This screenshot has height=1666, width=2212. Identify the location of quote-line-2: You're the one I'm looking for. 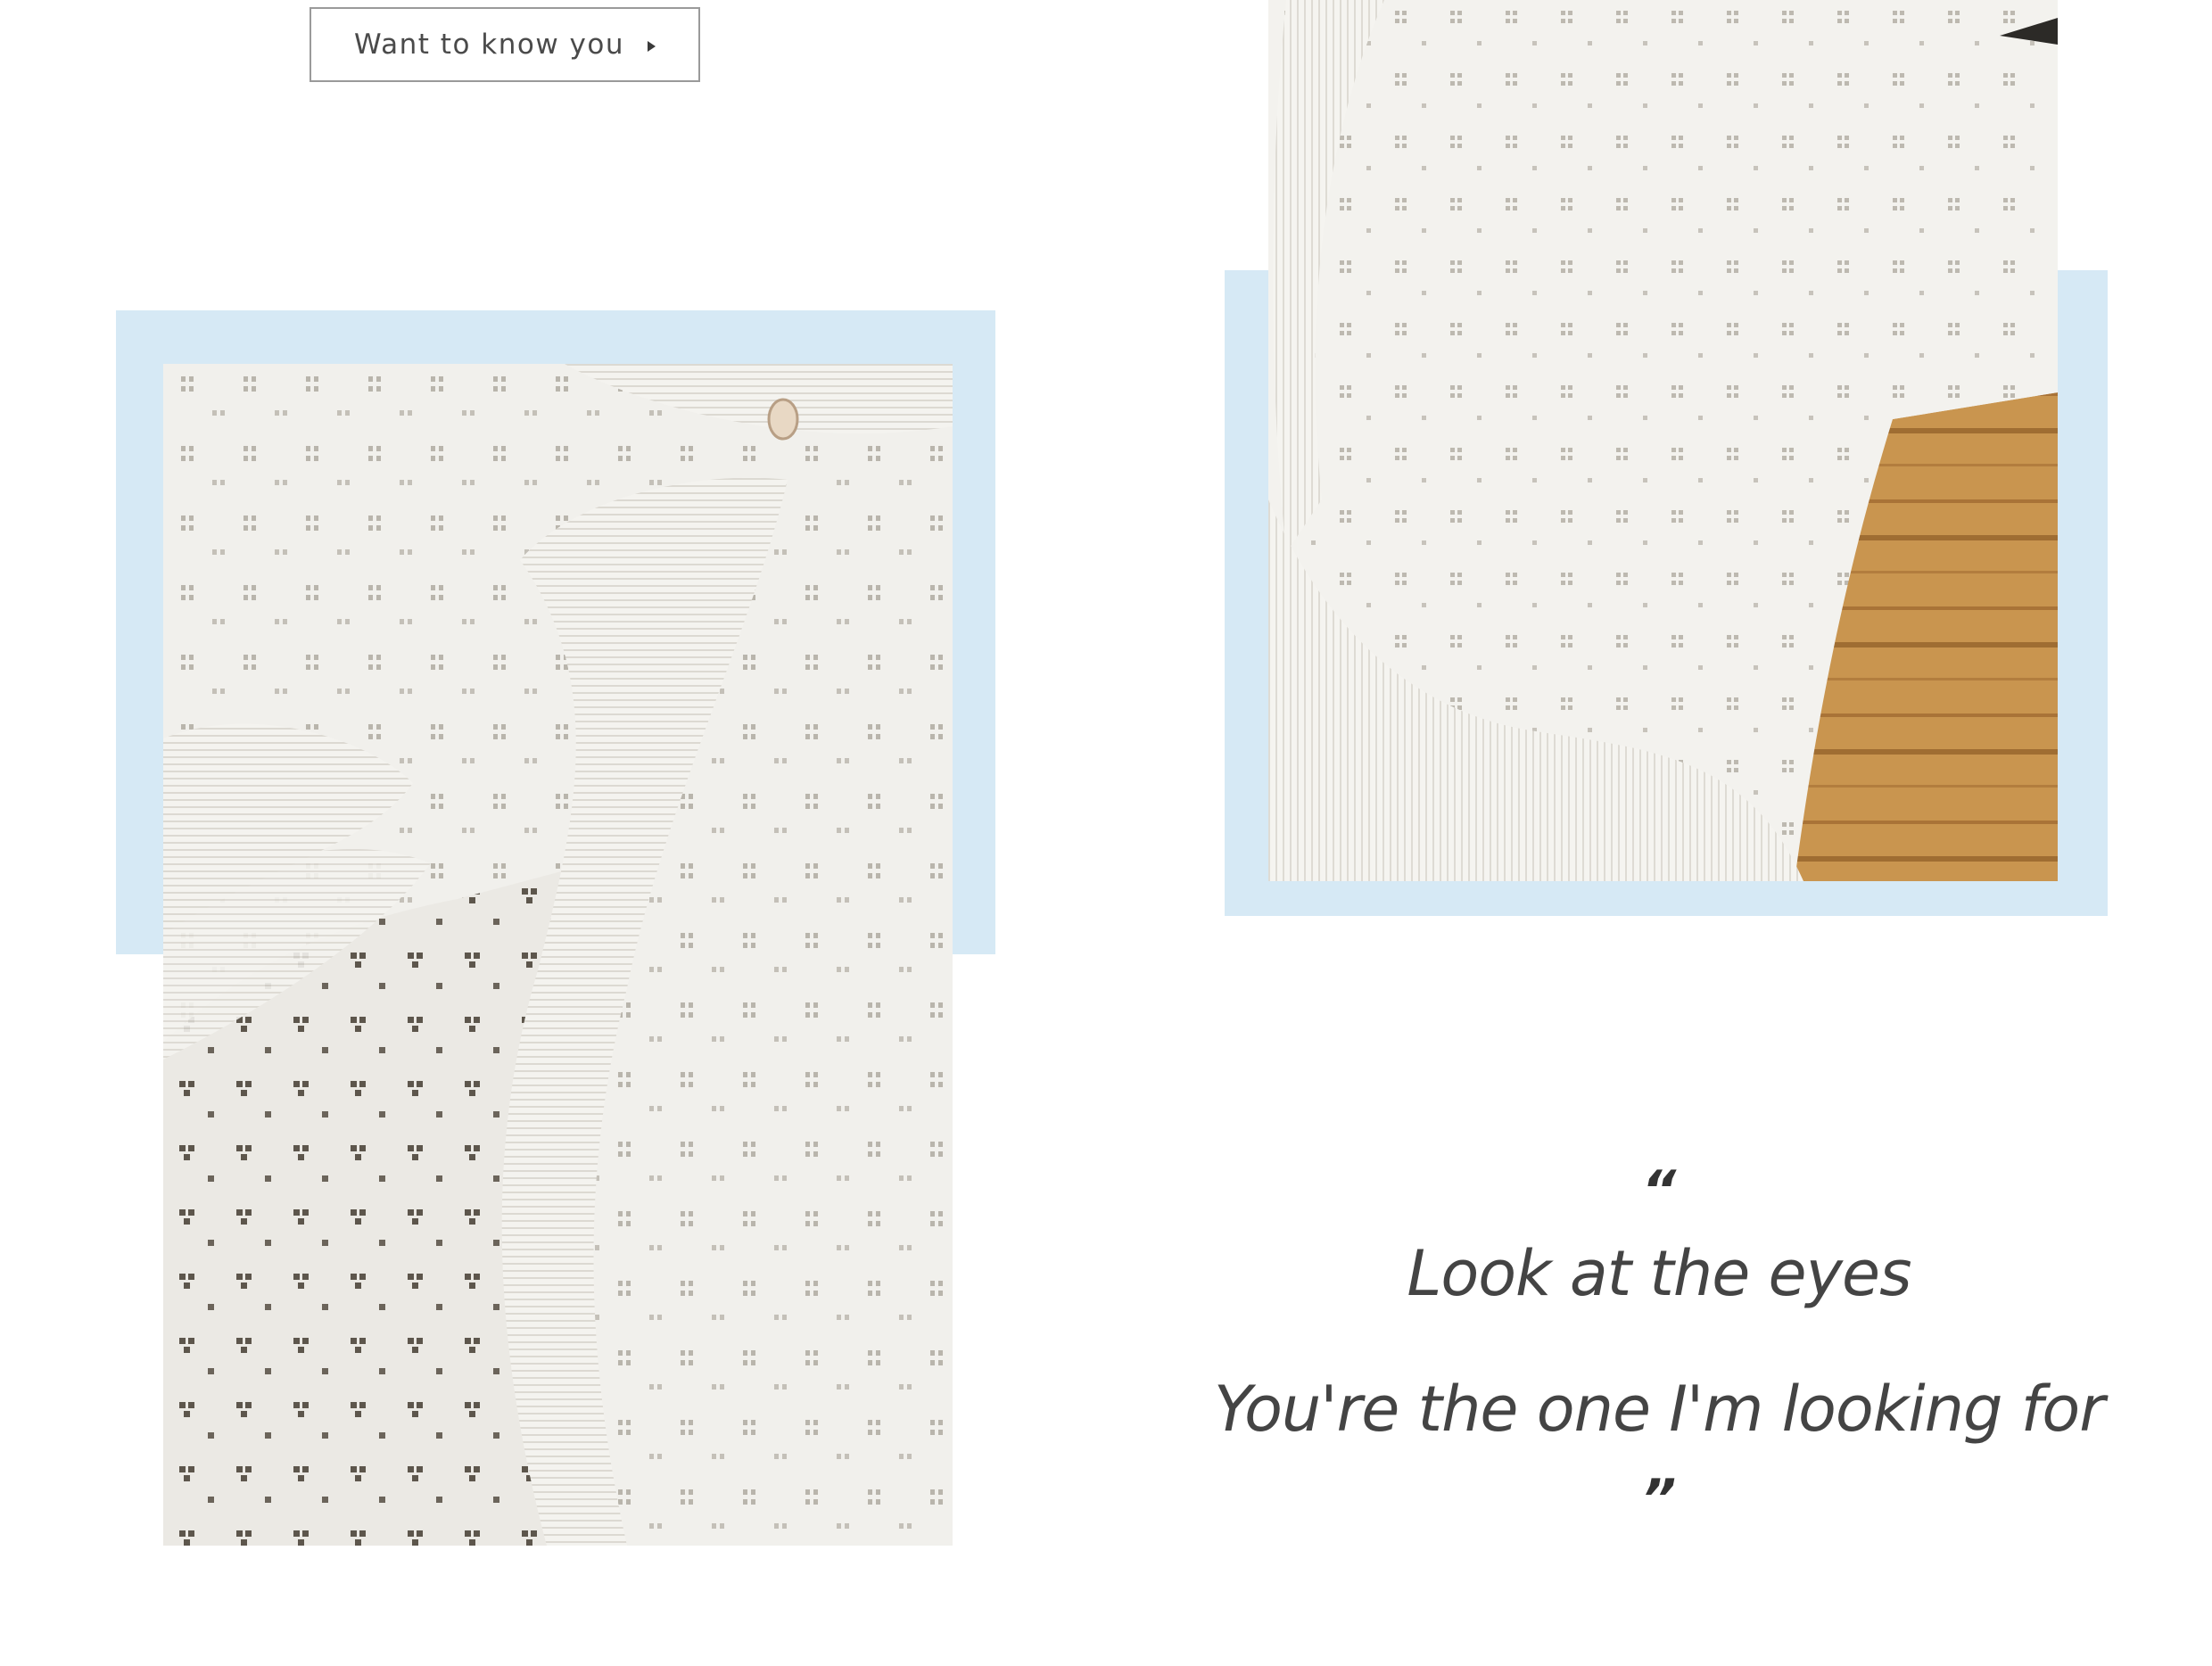
(1660, 1409).